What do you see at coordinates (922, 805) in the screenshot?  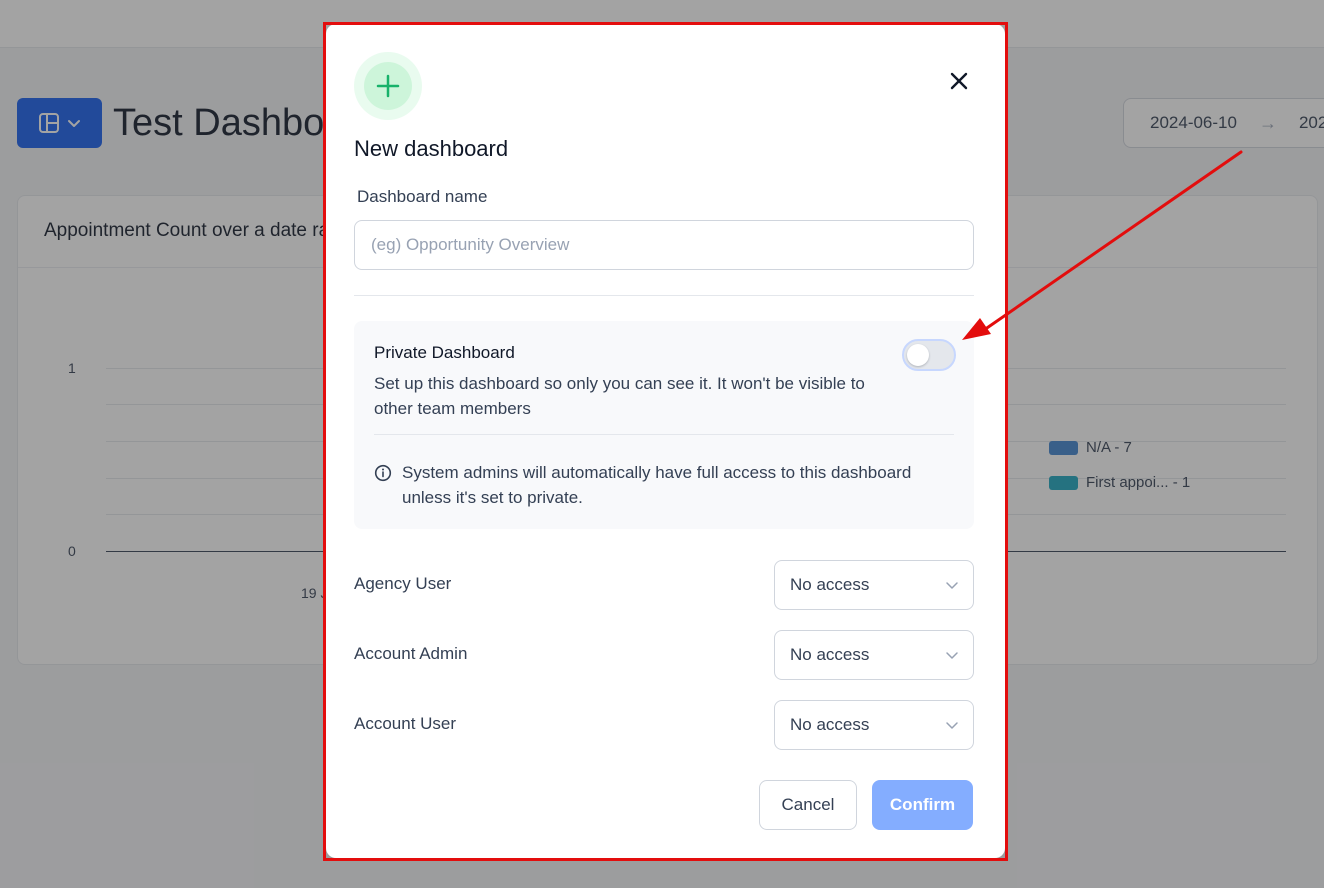 I see `confirm-button: Confirm` at bounding box center [922, 805].